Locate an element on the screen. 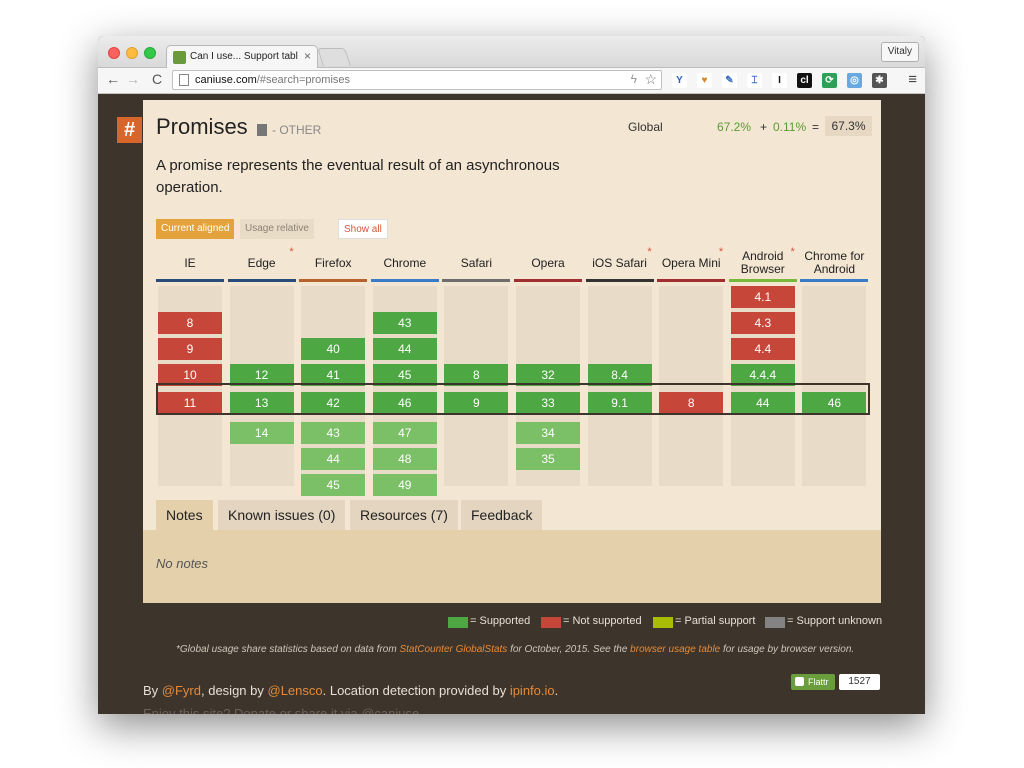 This screenshot has height=768, width=1024. version-cell: 49 is located at coordinates (404, 485).